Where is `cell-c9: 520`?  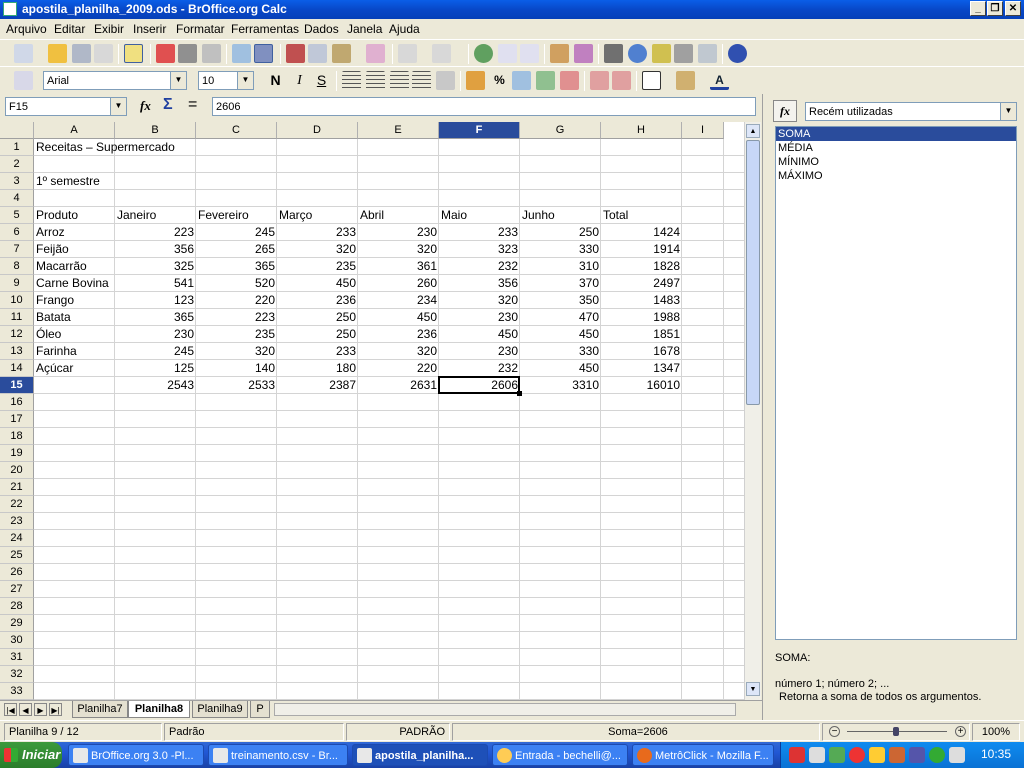
cell-c9: 520 is located at coordinates (236, 283).